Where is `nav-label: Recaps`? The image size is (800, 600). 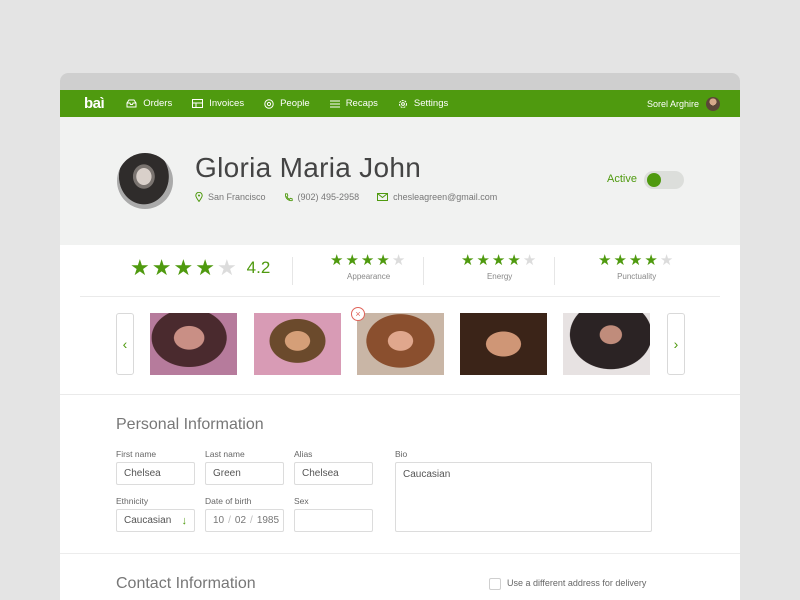
nav-label: Recaps is located at coordinates (361, 103).